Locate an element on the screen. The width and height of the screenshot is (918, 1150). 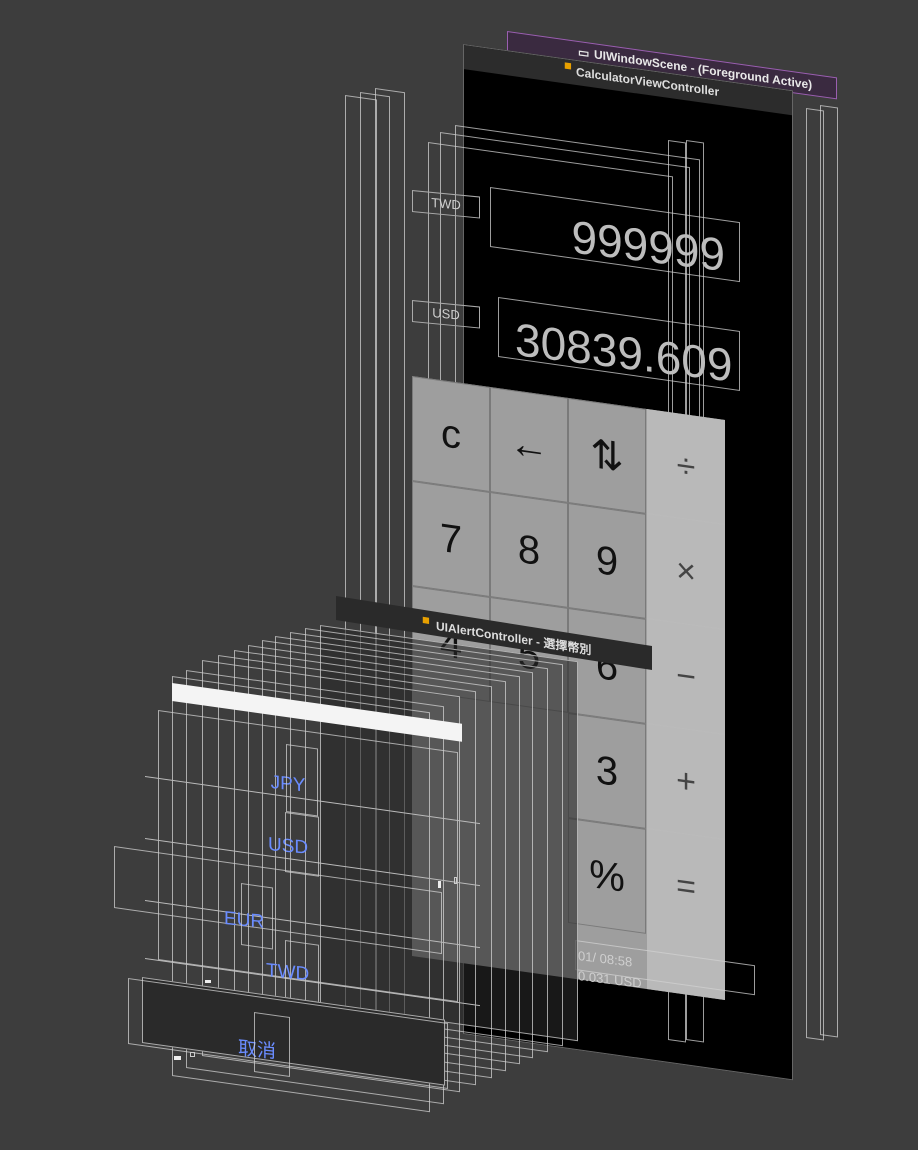
digit-9-key: 9 is located at coordinates (607, 560).